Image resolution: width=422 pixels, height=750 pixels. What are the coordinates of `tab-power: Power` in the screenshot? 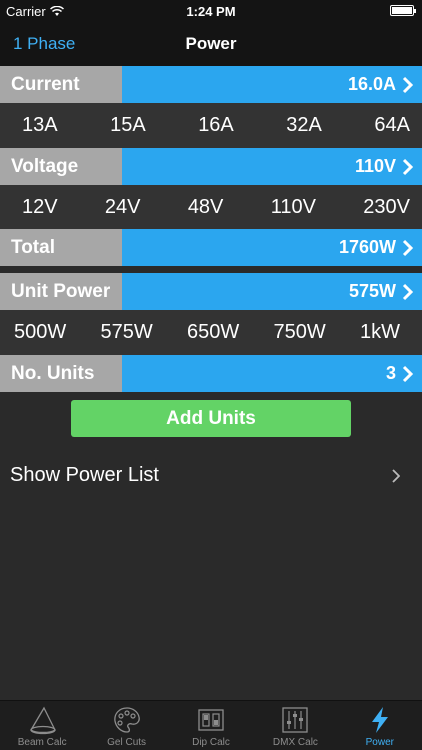 It's located at (380, 725).